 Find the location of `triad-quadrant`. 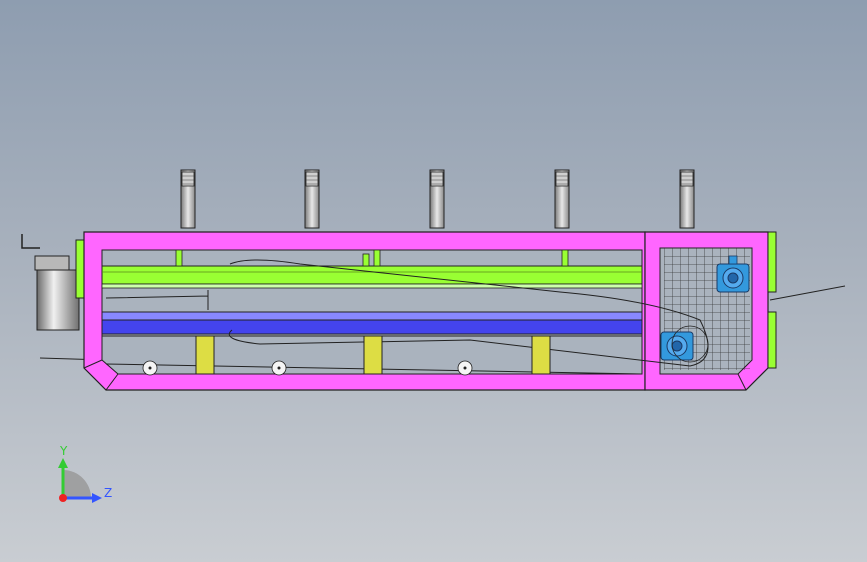

triad-quadrant is located at coordinates (77, 484).